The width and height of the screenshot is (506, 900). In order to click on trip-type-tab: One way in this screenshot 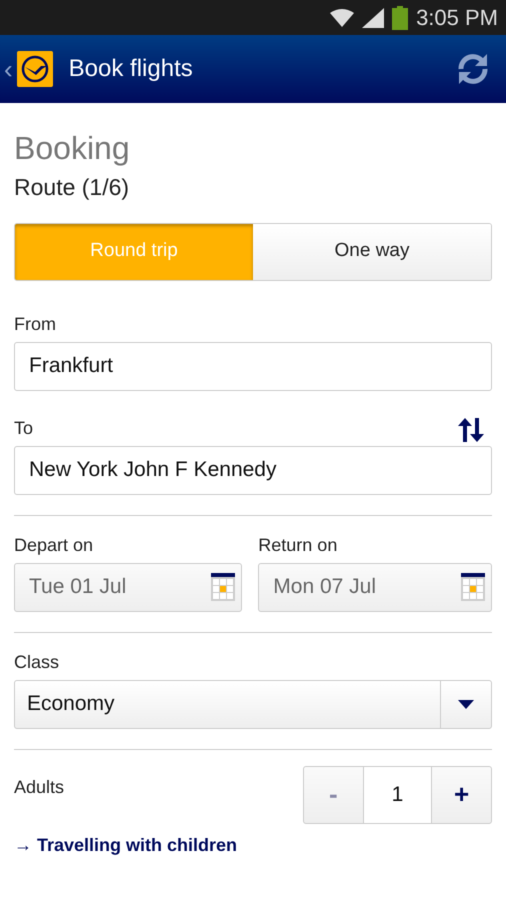, I will do `click(372, 252)`.